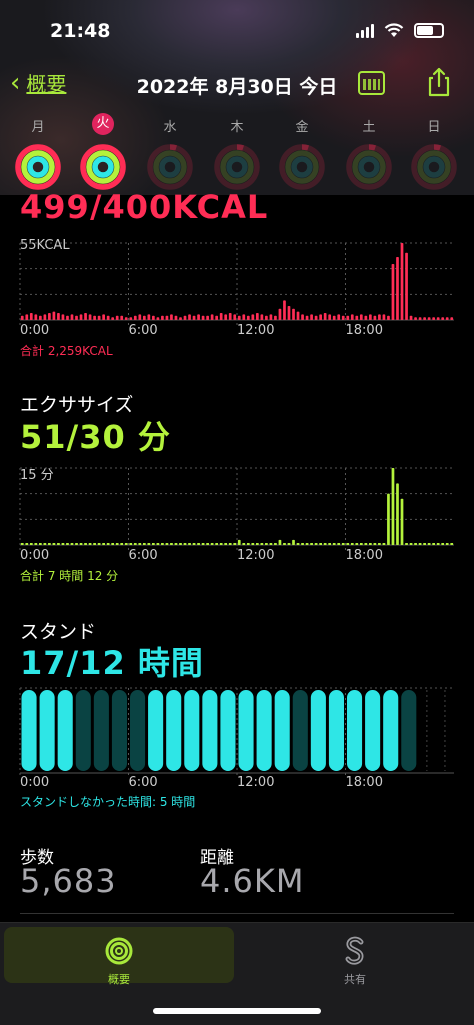 Image resolution: width=474 pixels, height=1025 pixels. I want to click on tab-sharing: 共有, so click(355, 956).